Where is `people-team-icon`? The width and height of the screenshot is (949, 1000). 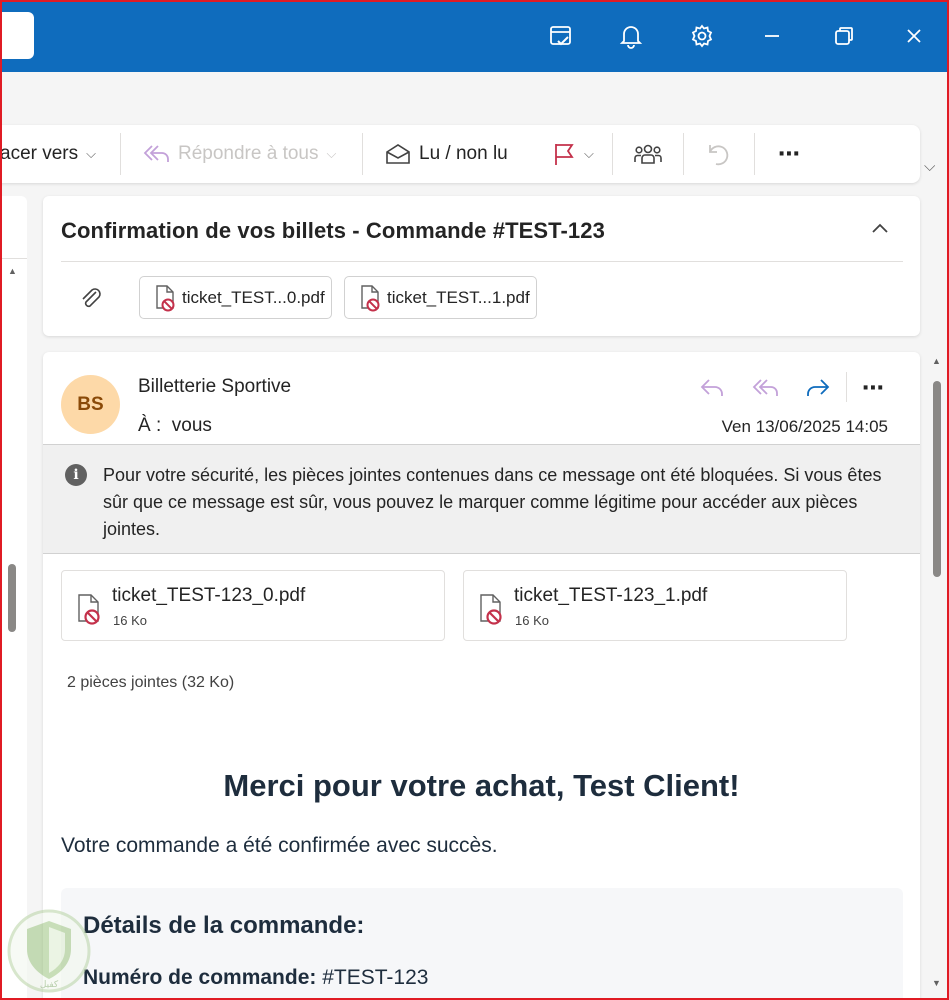
people-team-icon is located at coordinates (648, 154).